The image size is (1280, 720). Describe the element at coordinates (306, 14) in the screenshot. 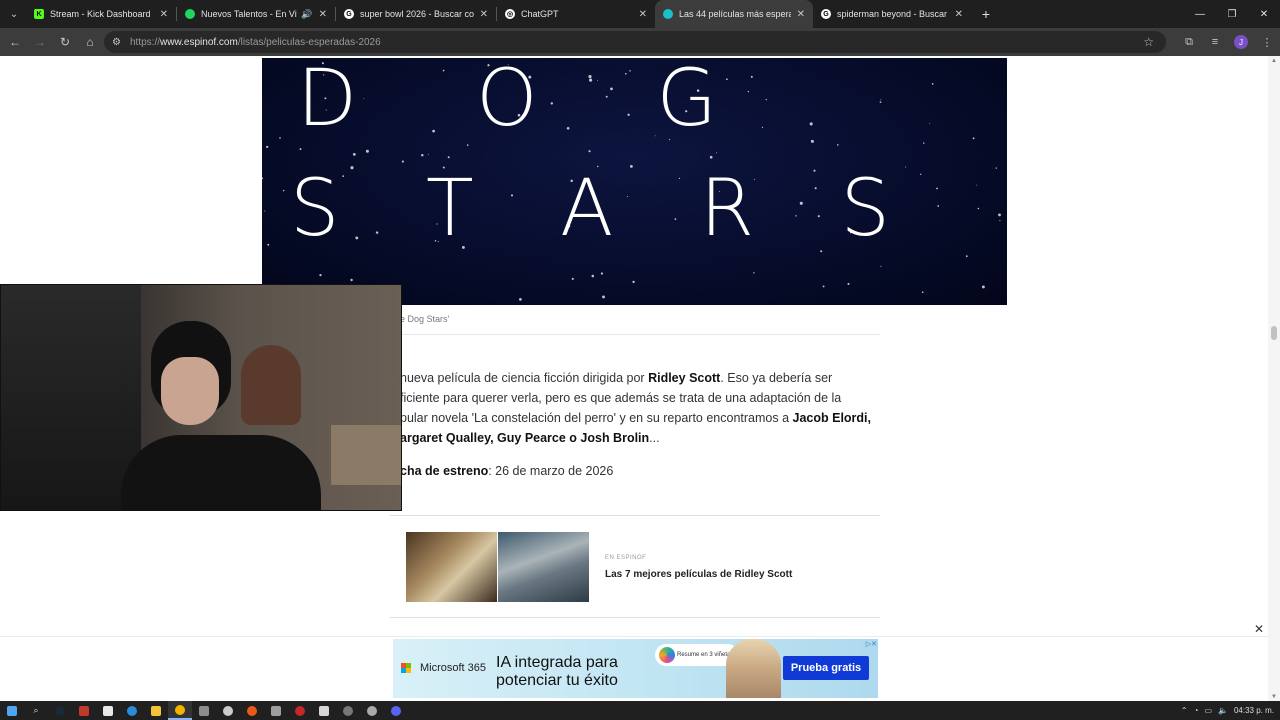

I see `speaker-icon: 🔊` at that location.